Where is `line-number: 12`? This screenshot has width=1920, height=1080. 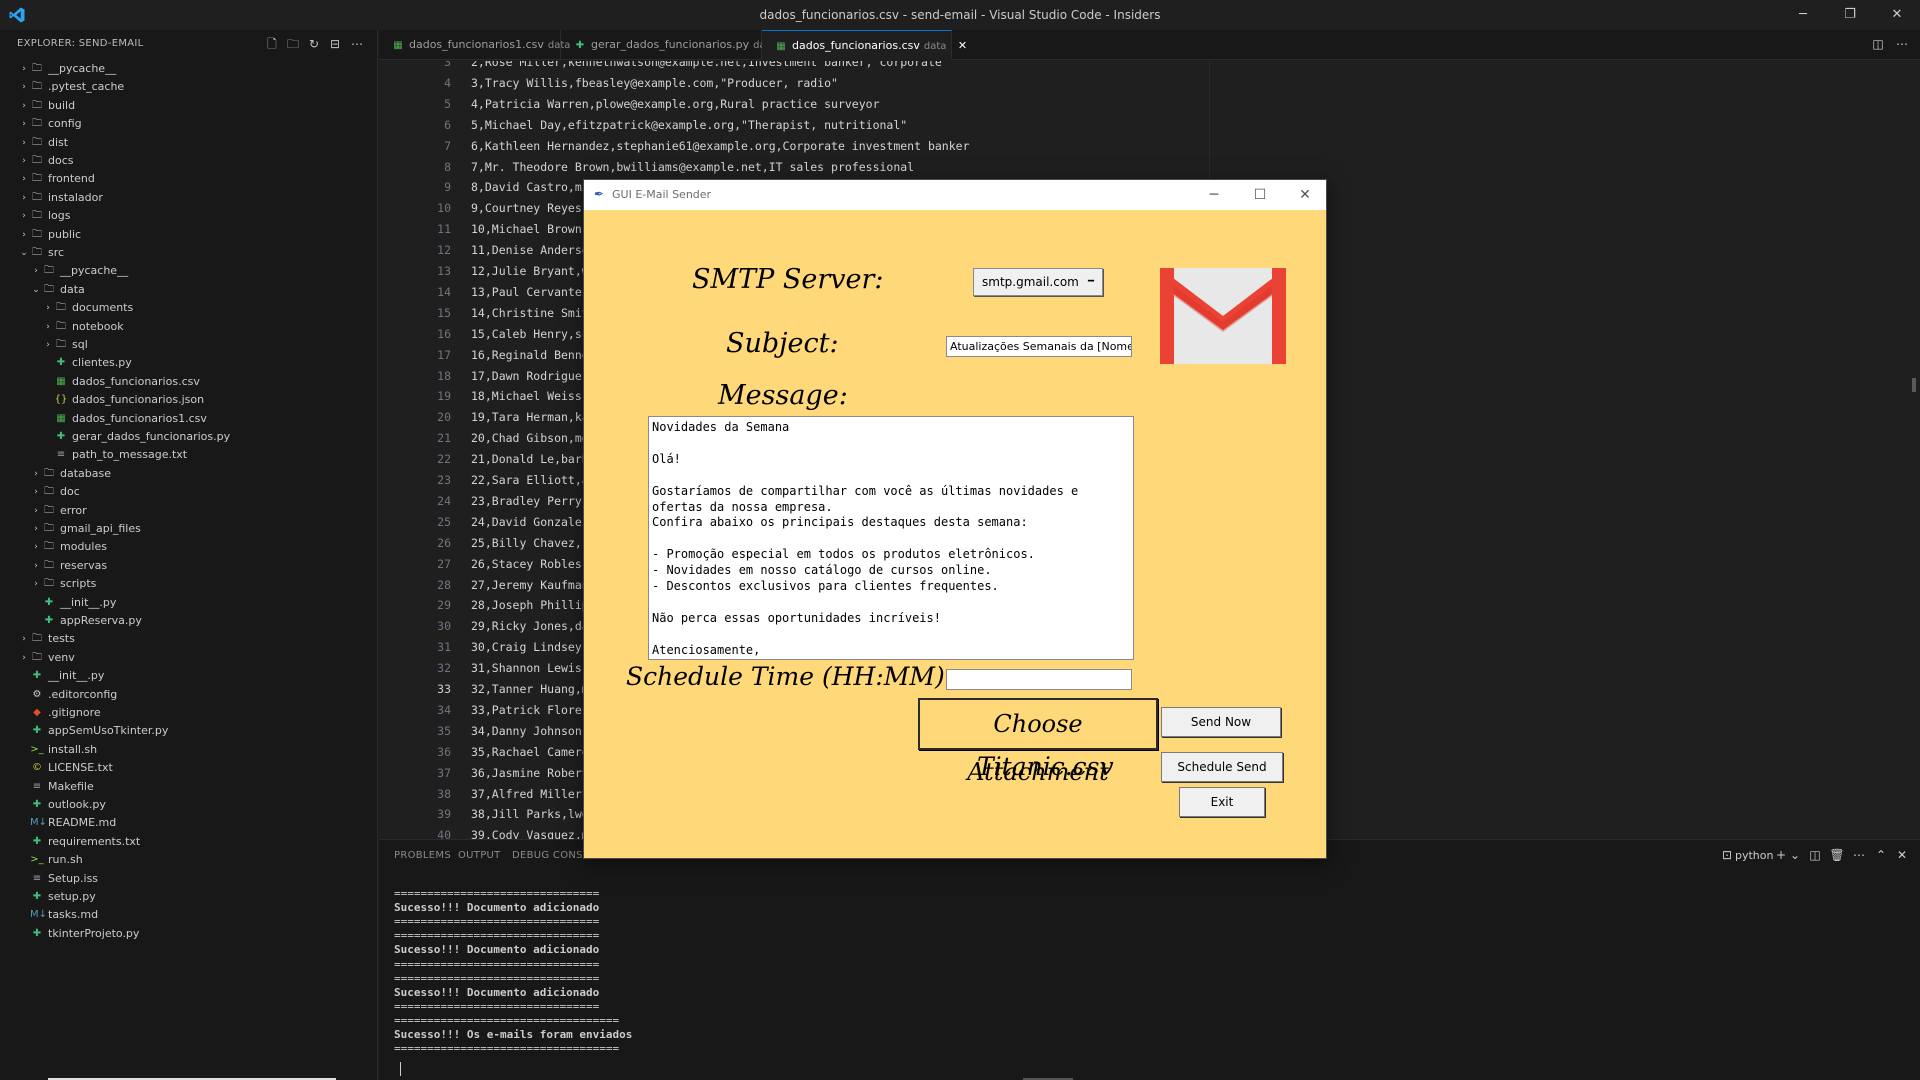
line-number: 12 is located at coordinates (444, 250).